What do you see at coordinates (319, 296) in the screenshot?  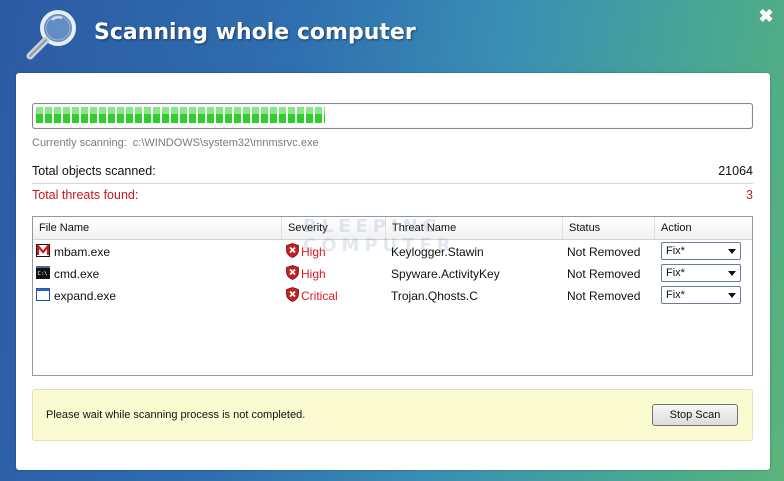 I see `severity-label: Critical` at bounding box center [319, 296].